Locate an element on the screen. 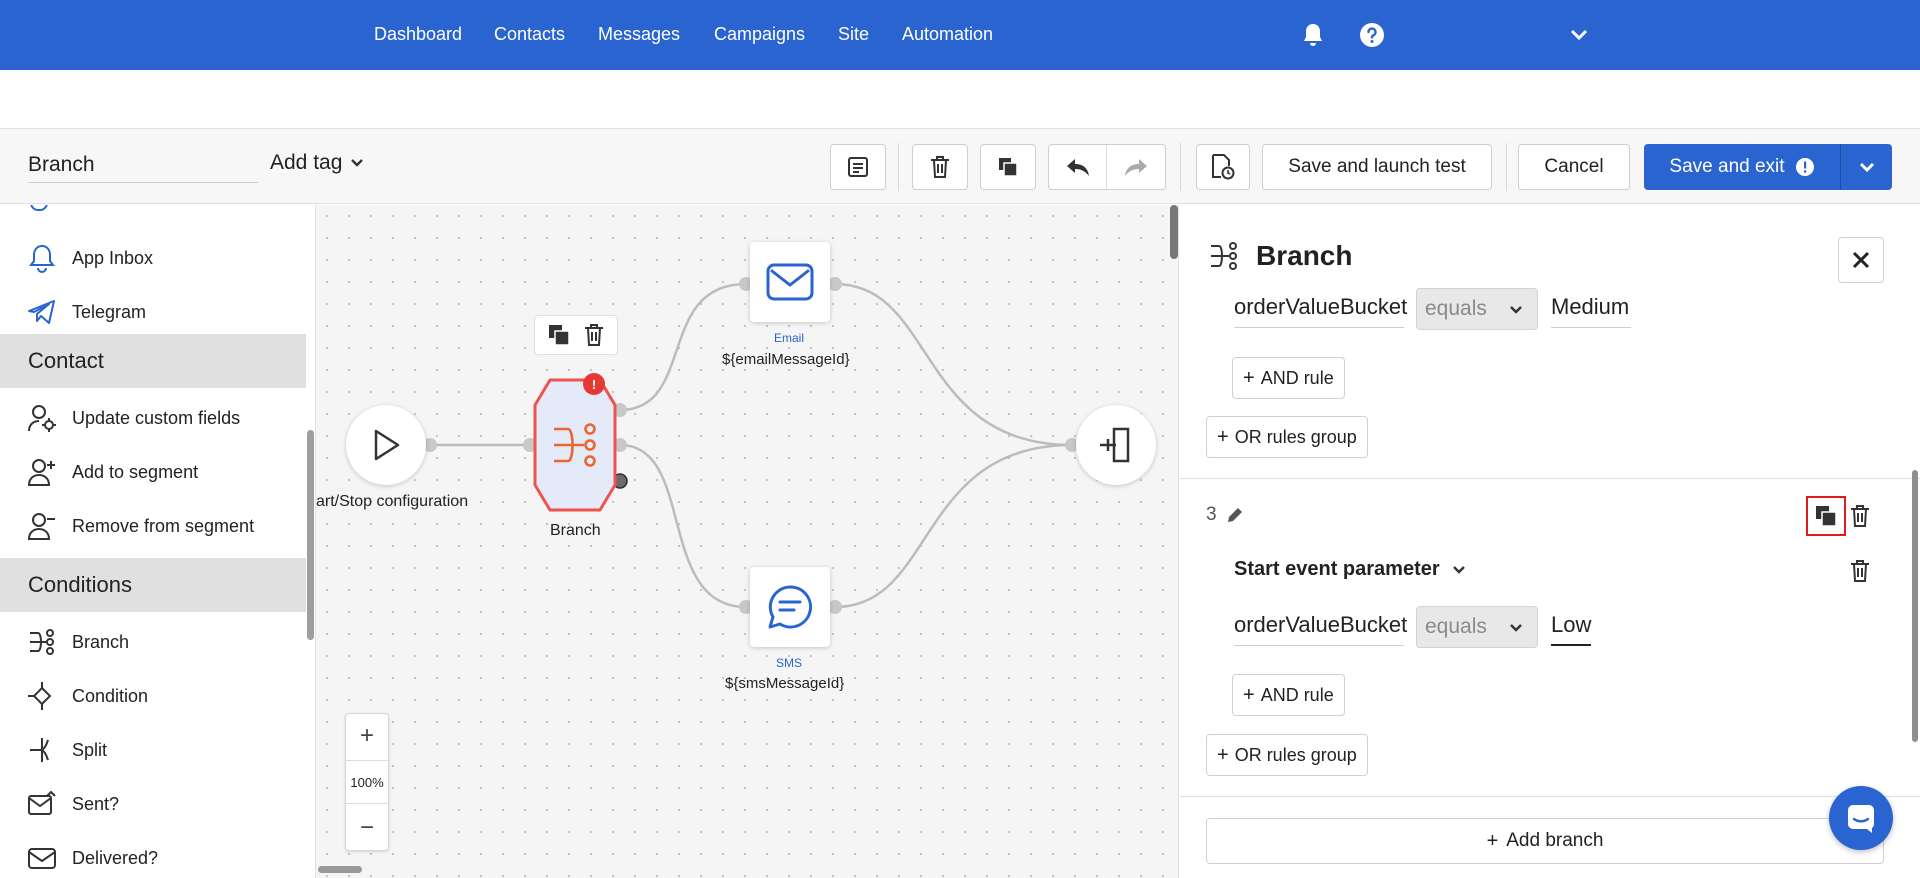  sidebar-item-remove-from-segment: Remove from segment is located at coordinates (153, 526).